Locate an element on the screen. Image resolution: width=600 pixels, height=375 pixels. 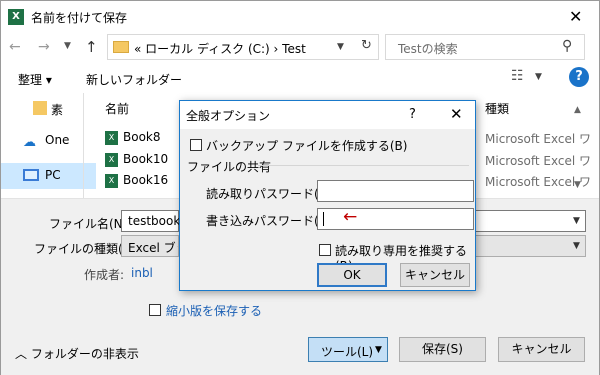
backup-checkbox is located at coordinates (196, 145).